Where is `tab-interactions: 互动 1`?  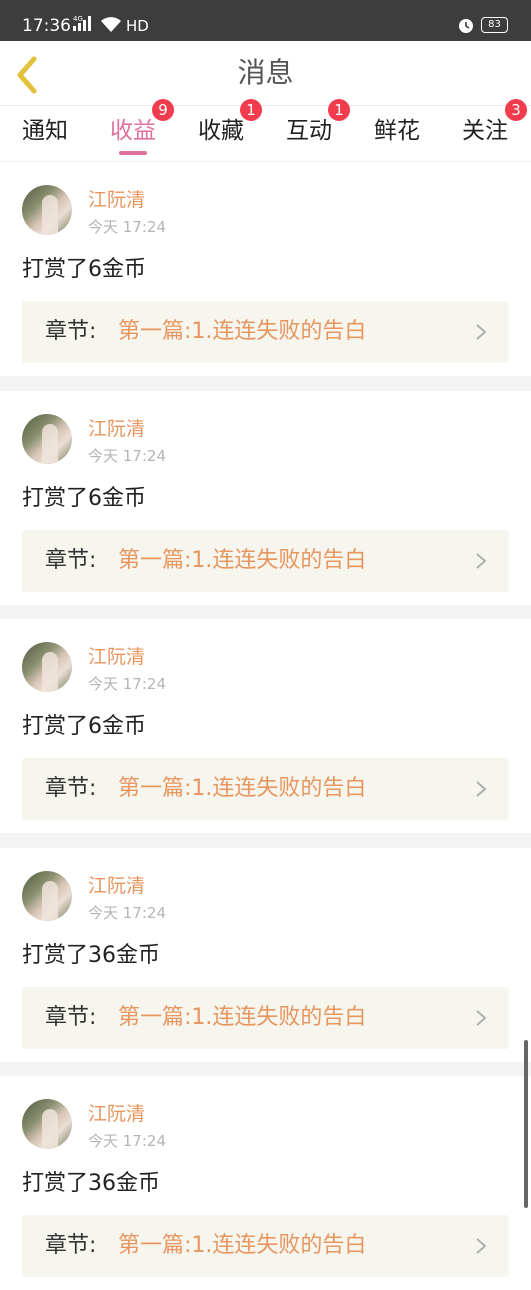 tab-interactions: 互动 1 is located at coordinates (318, 130).